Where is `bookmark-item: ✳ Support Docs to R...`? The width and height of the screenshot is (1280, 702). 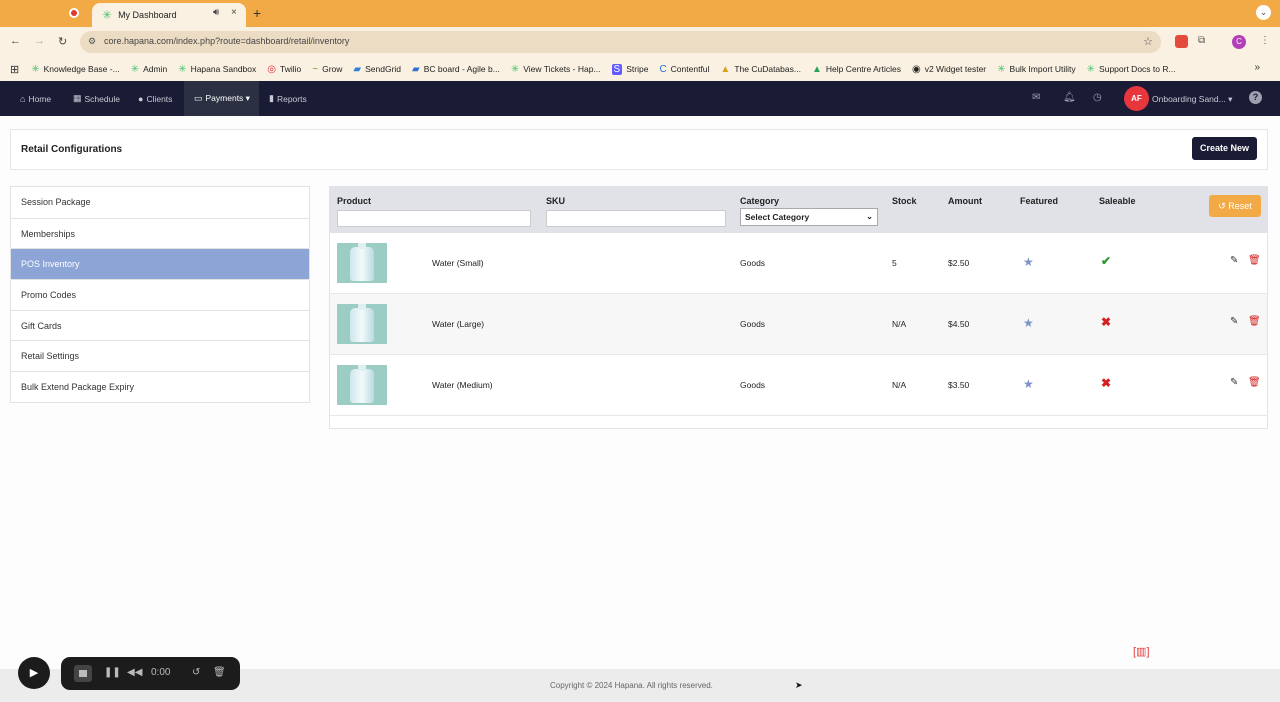 bookmark-item: ✳ Support Docs to R... is located at coordinates (1131, 69).